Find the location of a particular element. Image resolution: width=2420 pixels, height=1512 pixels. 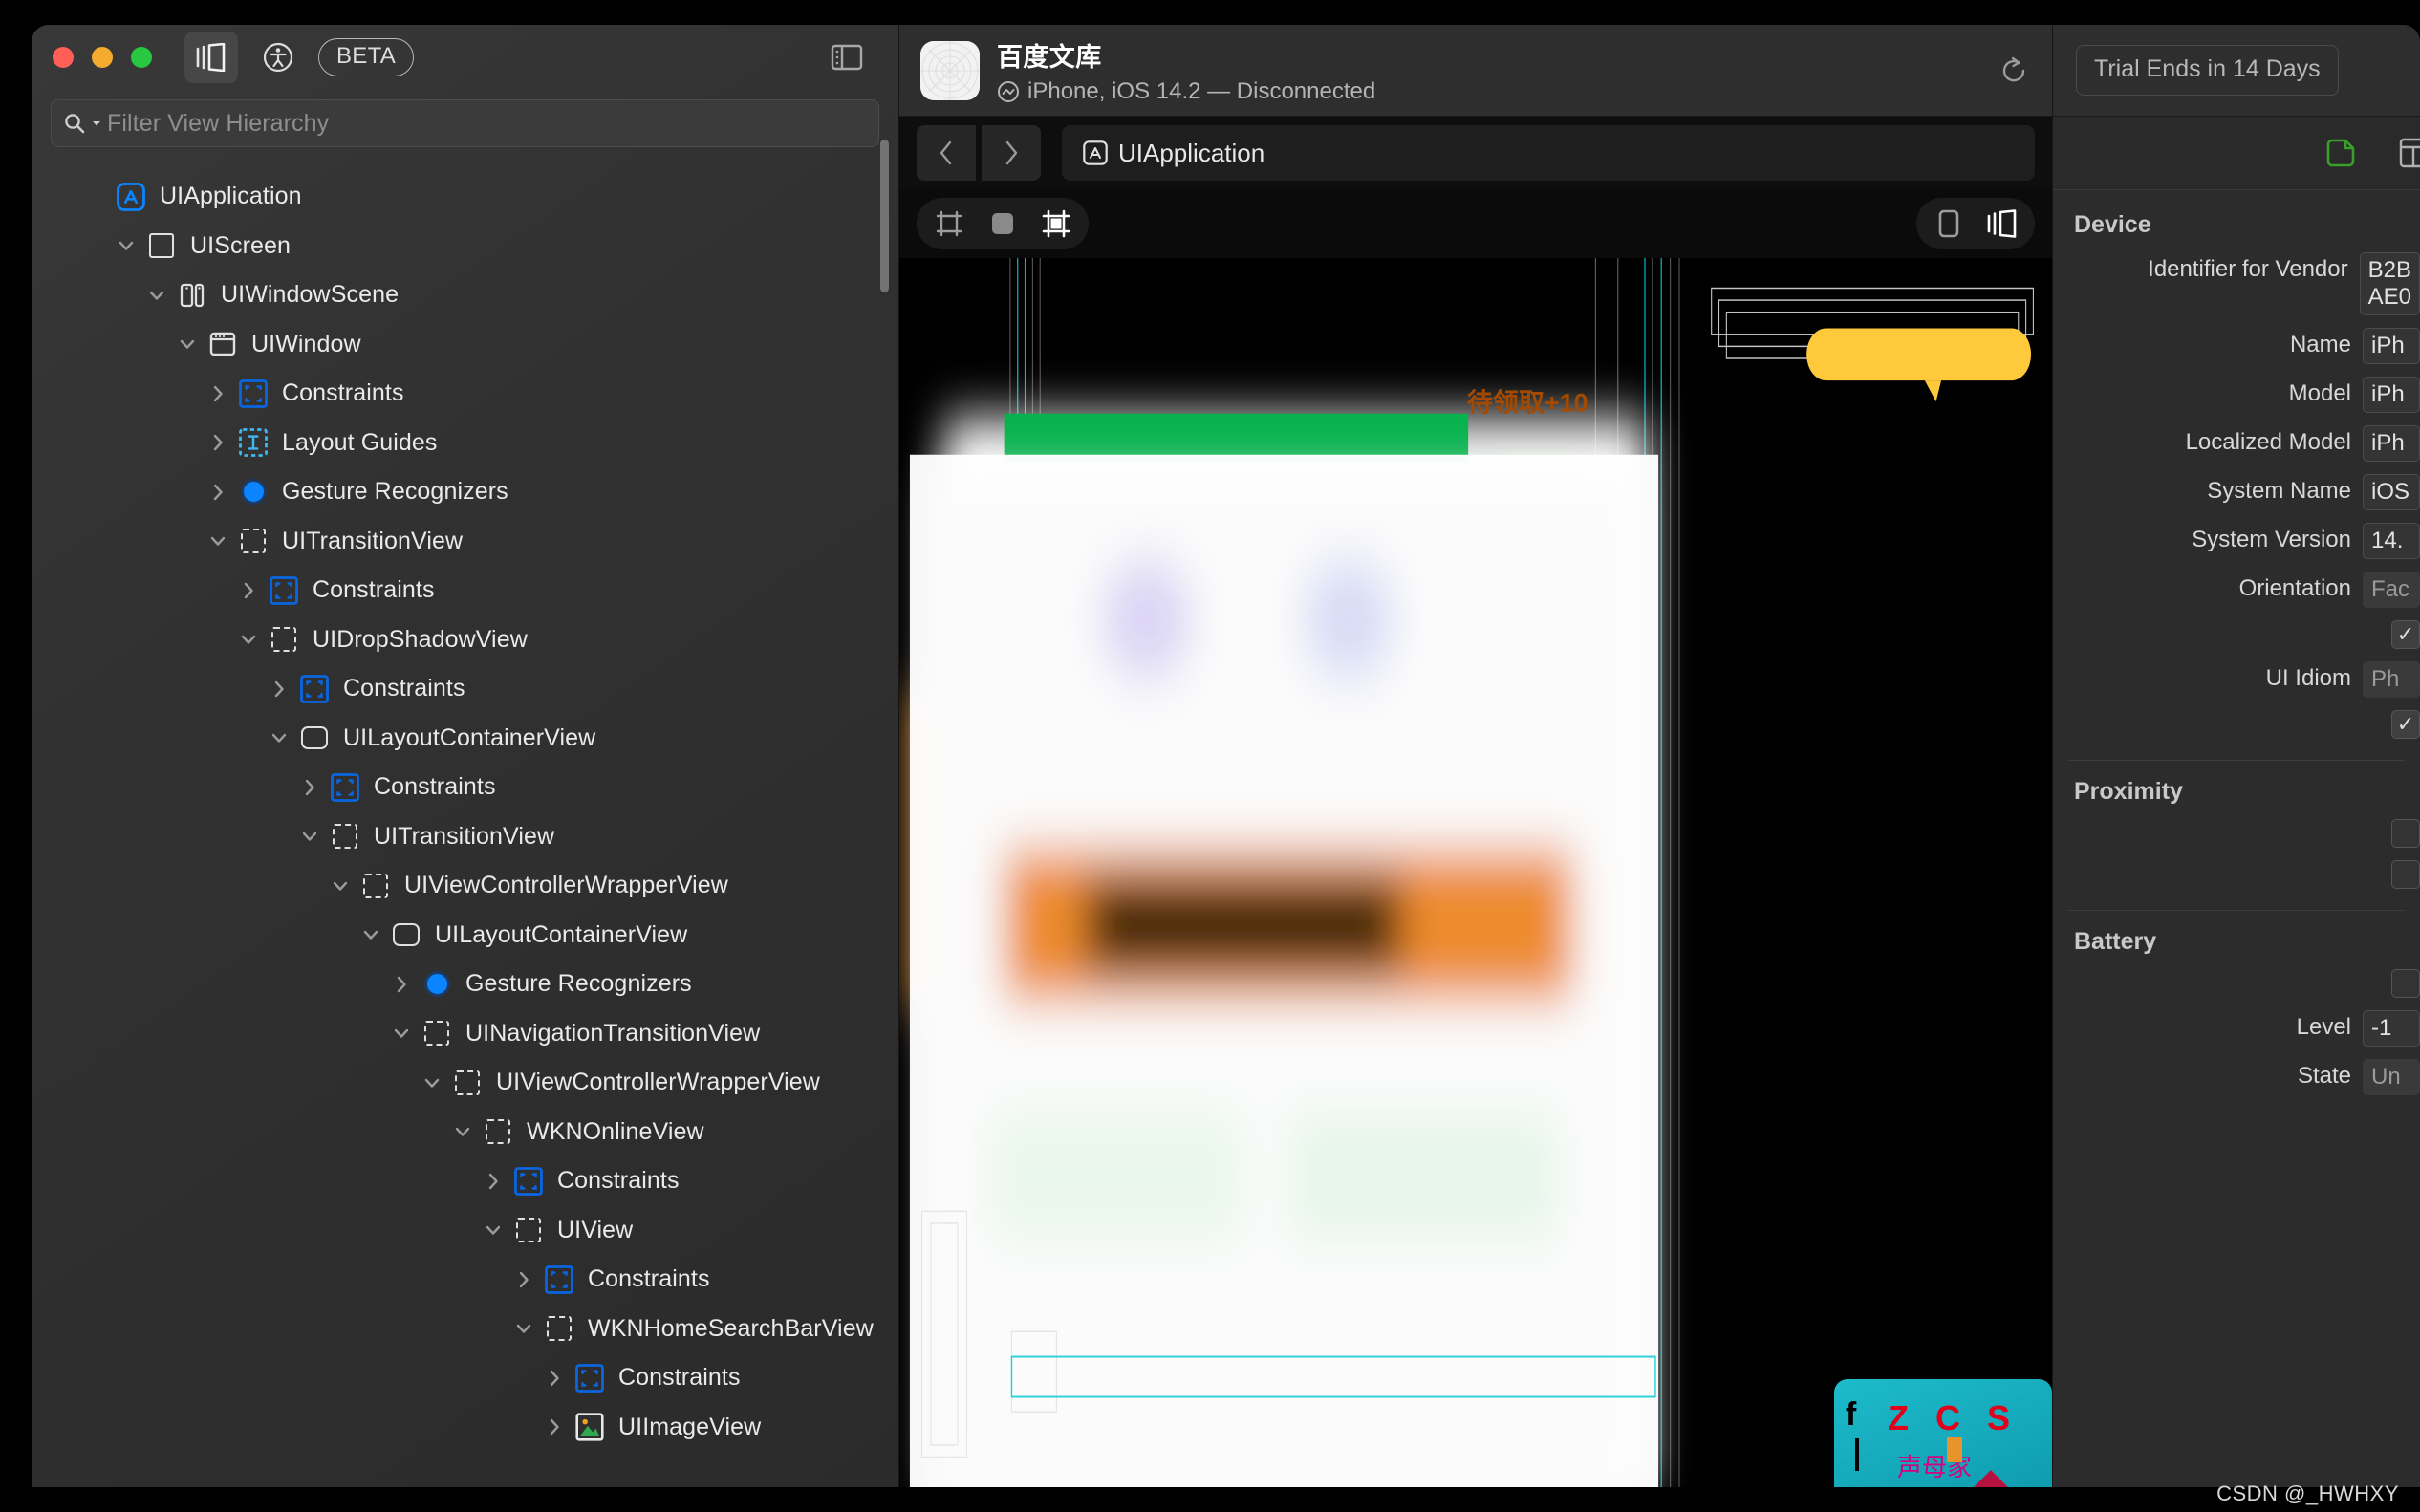

search-input: Filter View Hierarchy is located at coordinates (465, 123).